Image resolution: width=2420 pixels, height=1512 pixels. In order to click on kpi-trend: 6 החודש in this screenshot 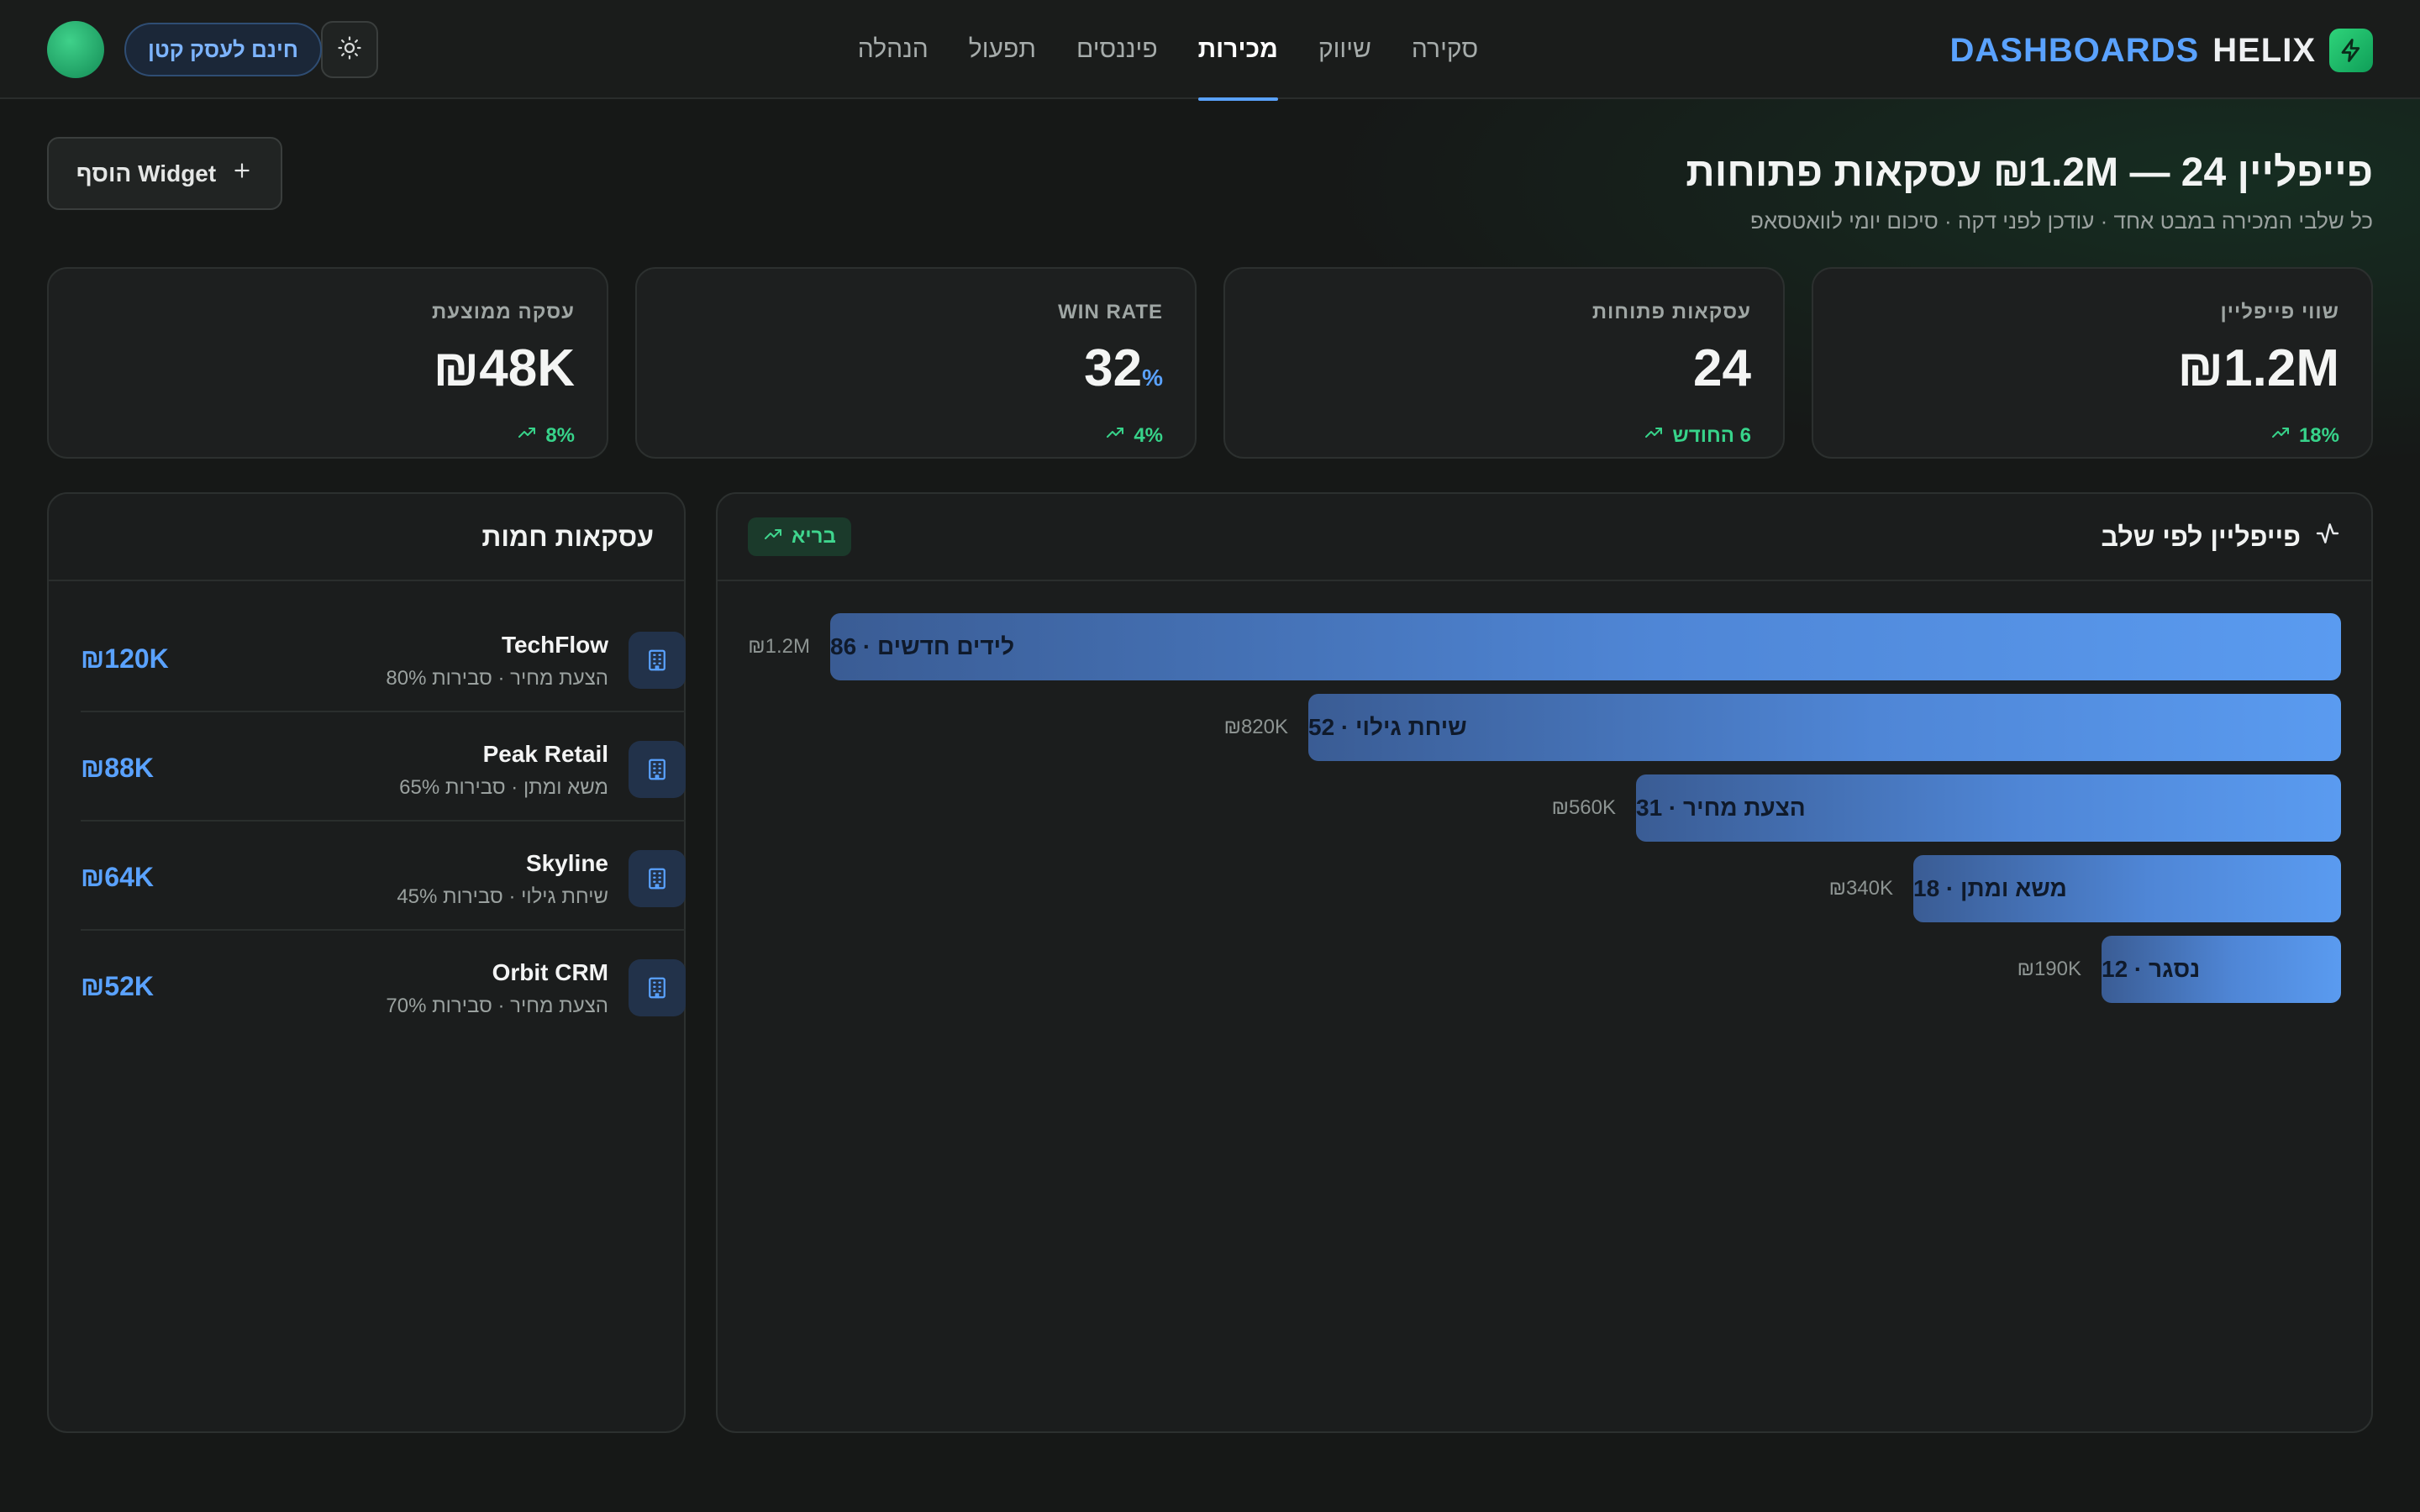, I will do `click(1504, 436)`.